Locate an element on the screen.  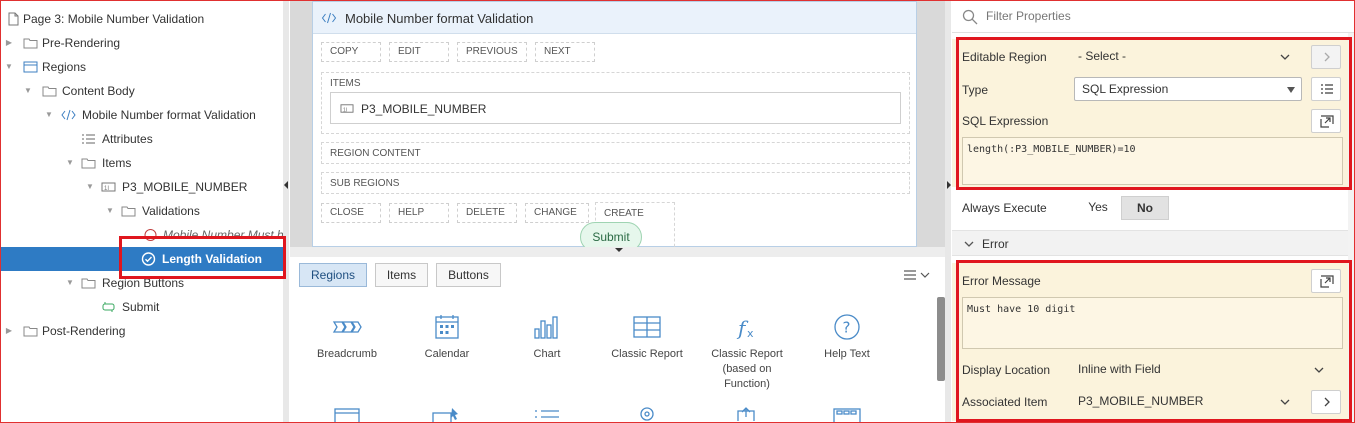
list-region-icon is located at coordinates (347, 415).